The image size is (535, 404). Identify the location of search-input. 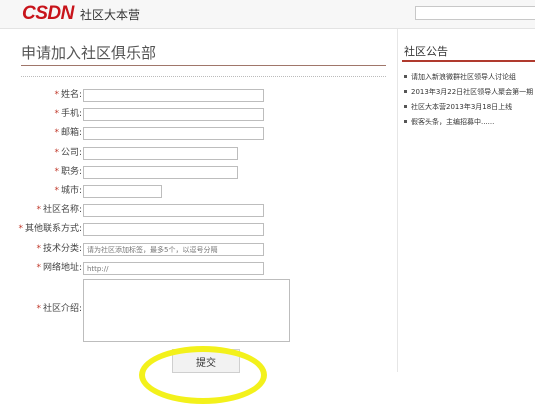
(475, 13).